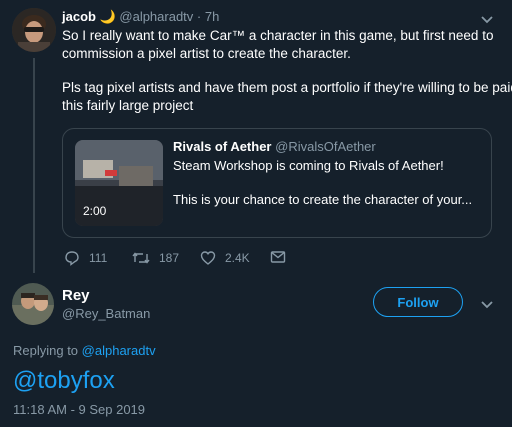 The width and height of the screenshot is (512, 427). Describe the element at coordinates (64, 381) in the screenshot. I see `reply-text-mention: @tobyfox` at that location.